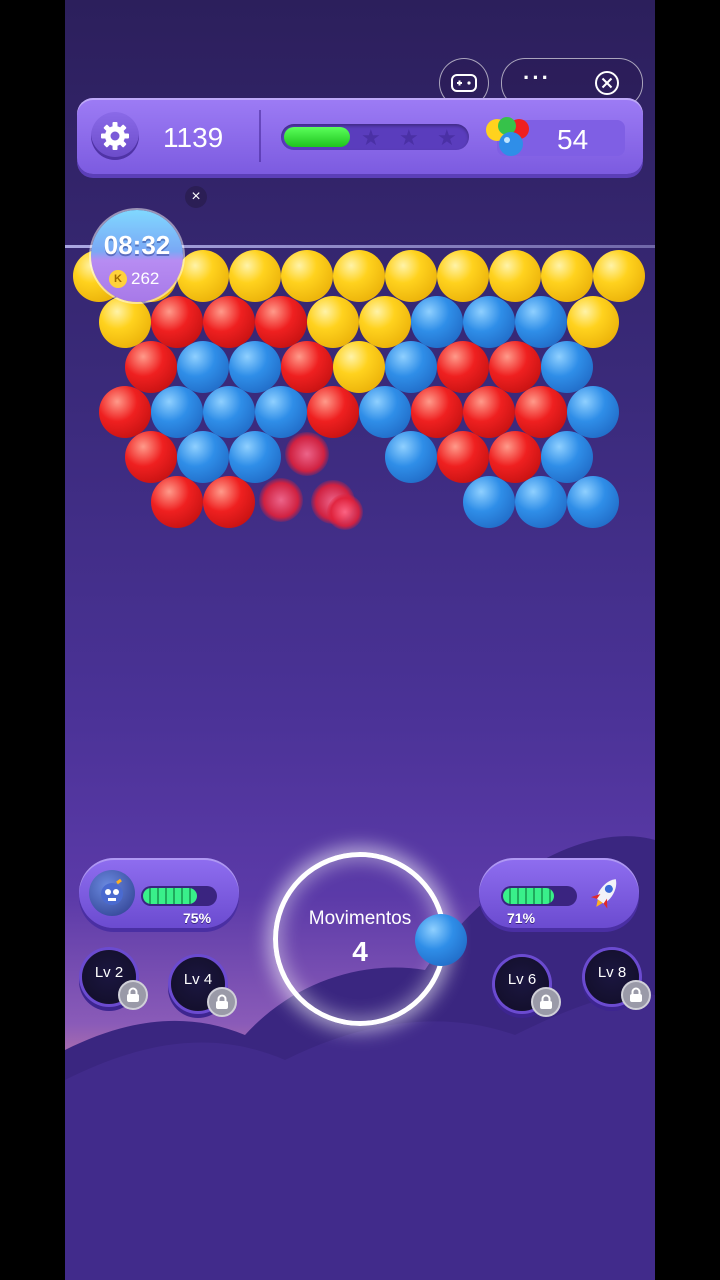 Image resolution: width=720 pixels, height=1280 pixels. I want to click on booster-percent: 71%, so click(521, 918).